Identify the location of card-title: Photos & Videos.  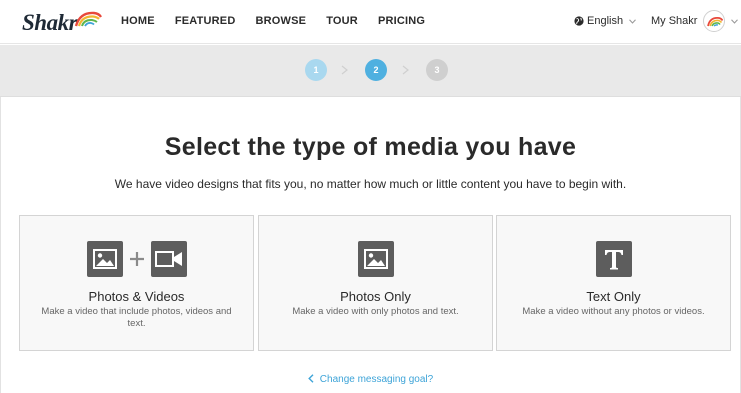
(136, 296).